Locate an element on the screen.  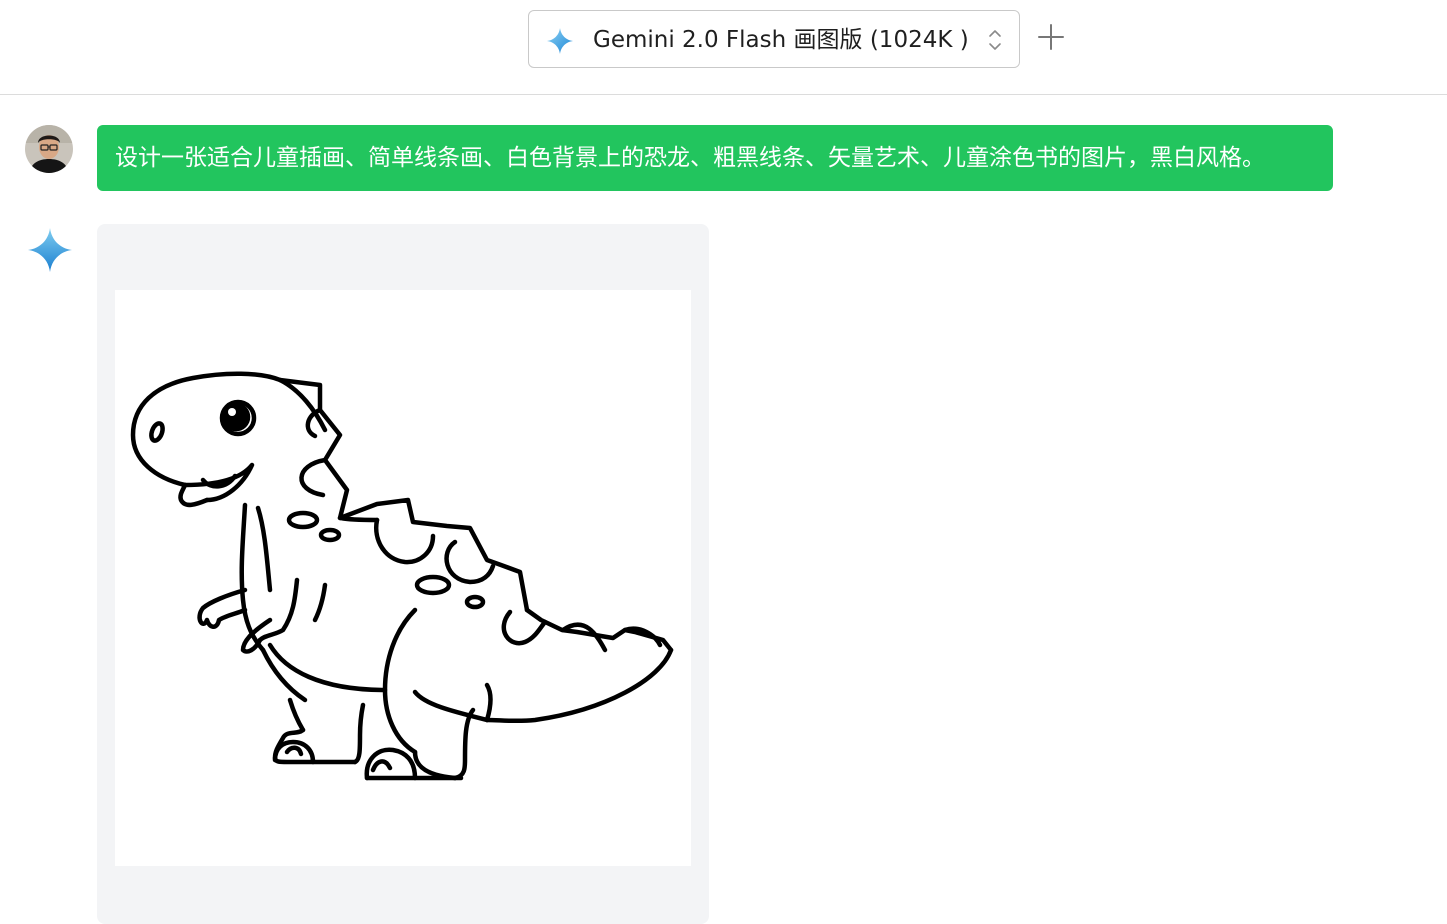
model-selector: Gemini 2.0 Flash 画图版 (1024K ) is located at coordinates (774, 39).